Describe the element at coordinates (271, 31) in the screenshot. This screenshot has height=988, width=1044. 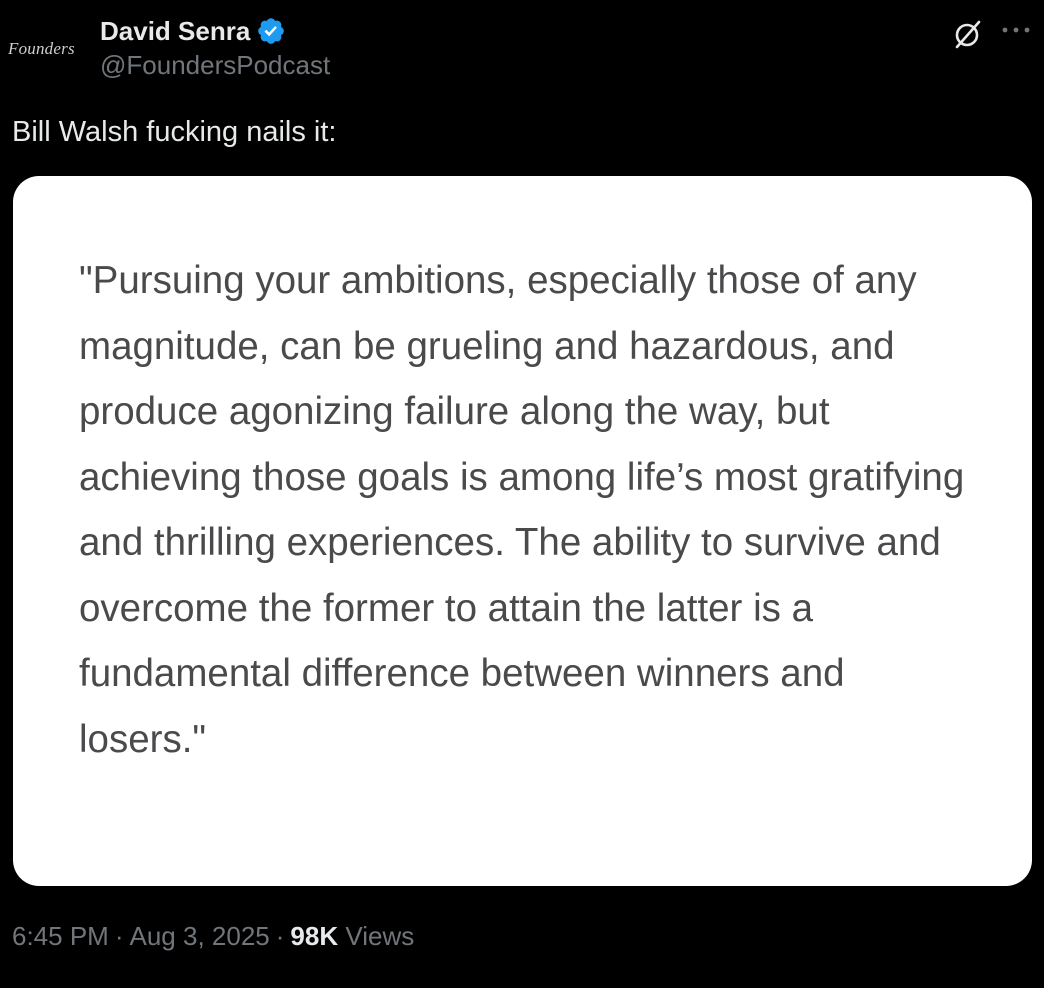
I see `verified-badge-icon` at that location.